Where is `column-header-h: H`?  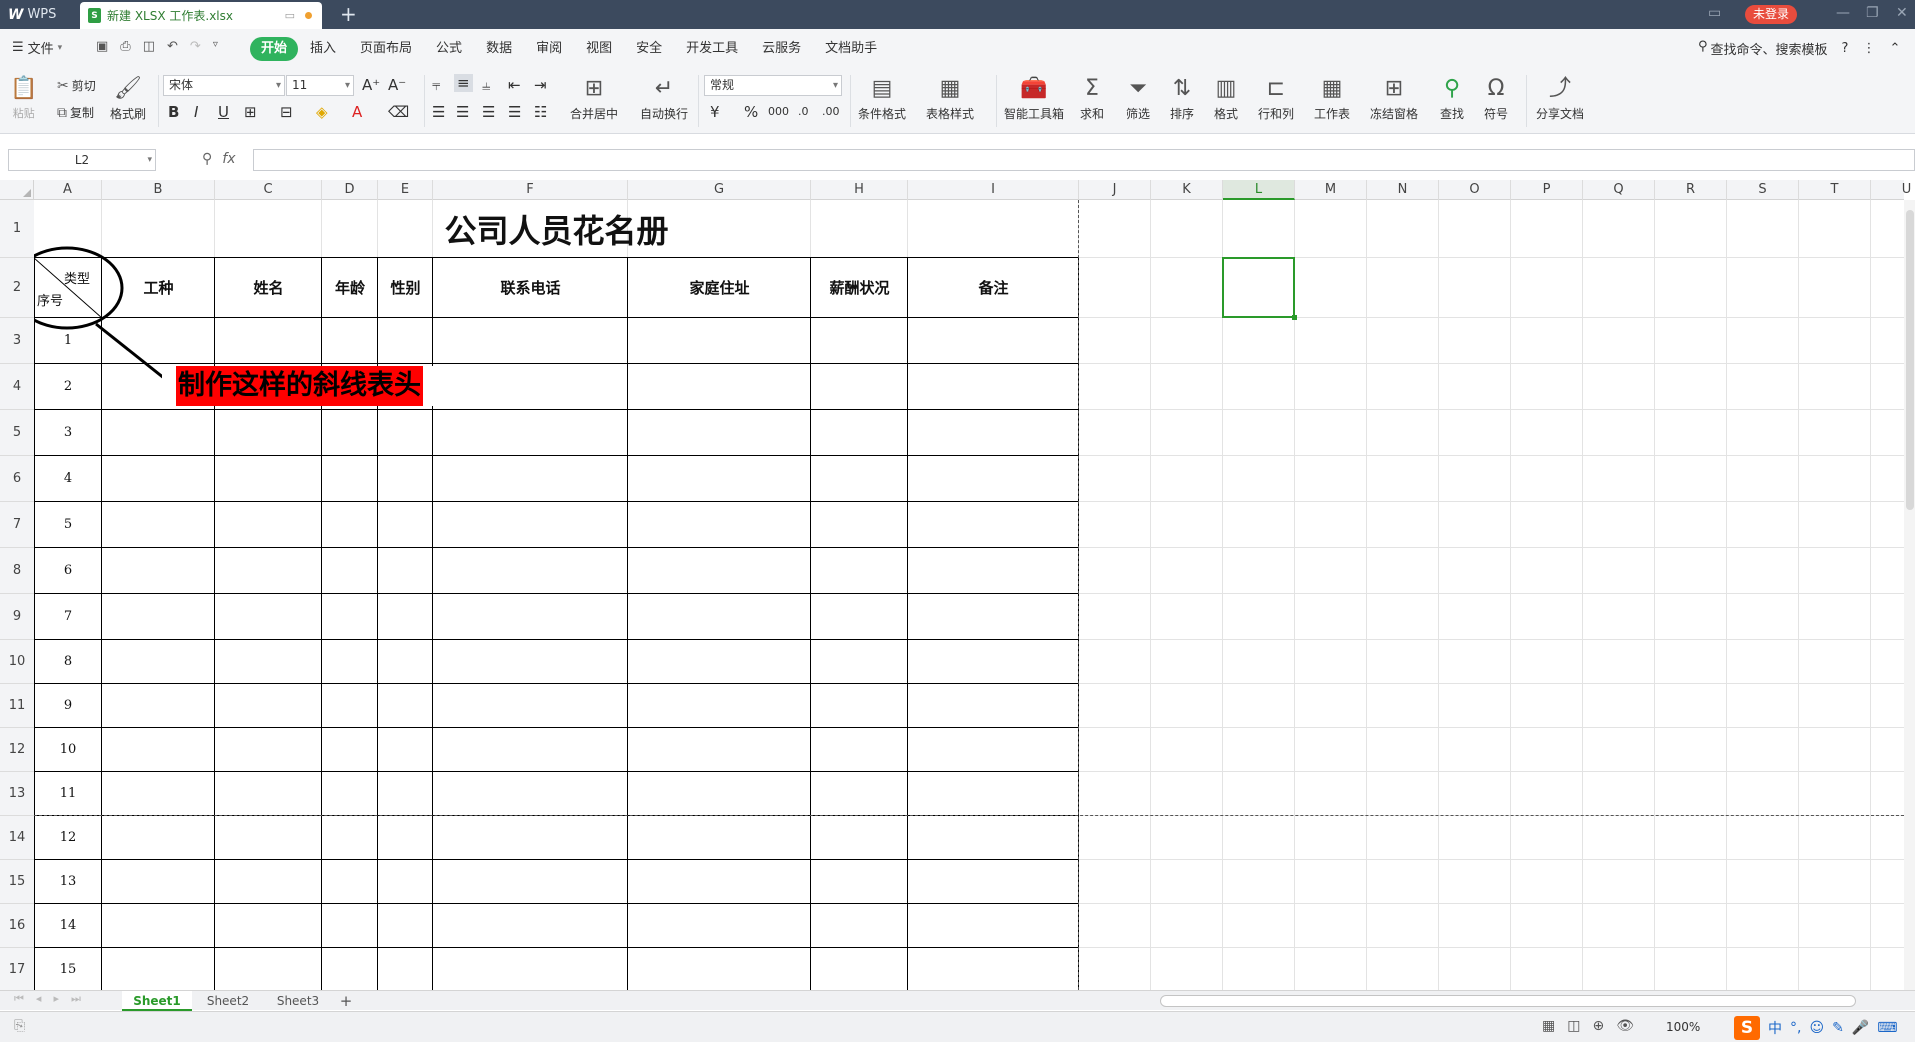 column-header-h: H is located at coordinates (859, 190).